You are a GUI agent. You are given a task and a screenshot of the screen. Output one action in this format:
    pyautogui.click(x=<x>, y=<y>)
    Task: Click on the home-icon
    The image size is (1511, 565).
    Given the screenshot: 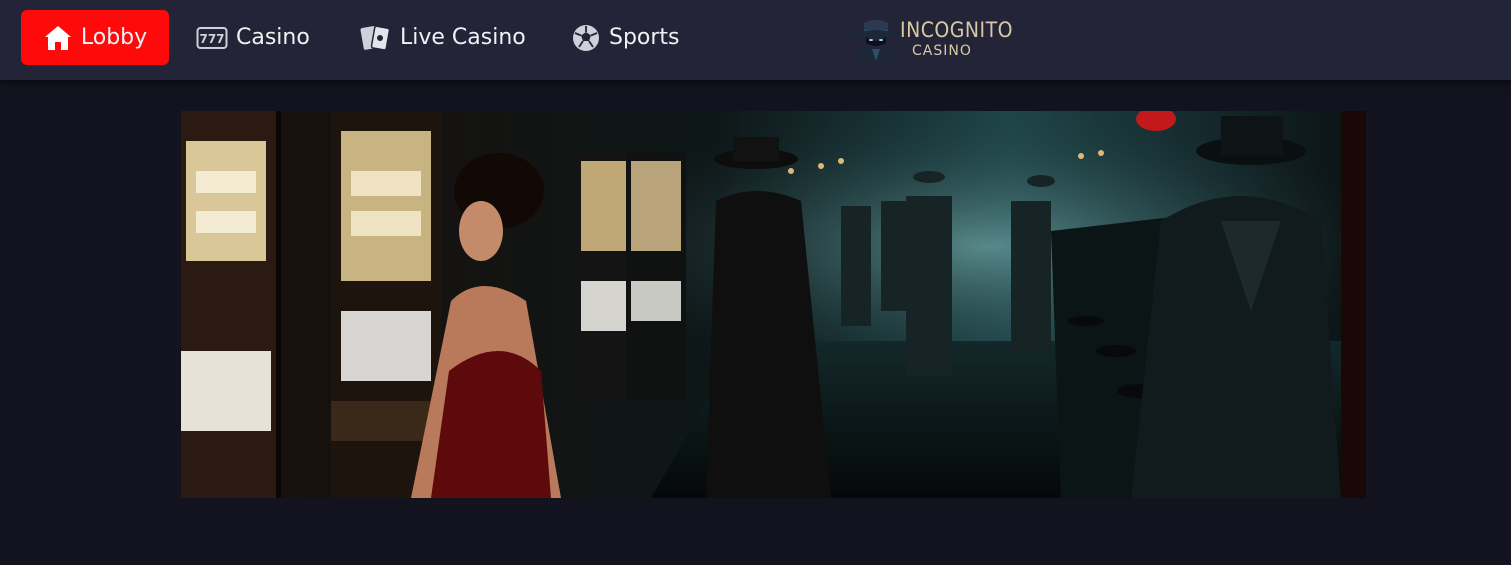 What is the action you would take?
    pyautogui.click(x=58, y=38)
    